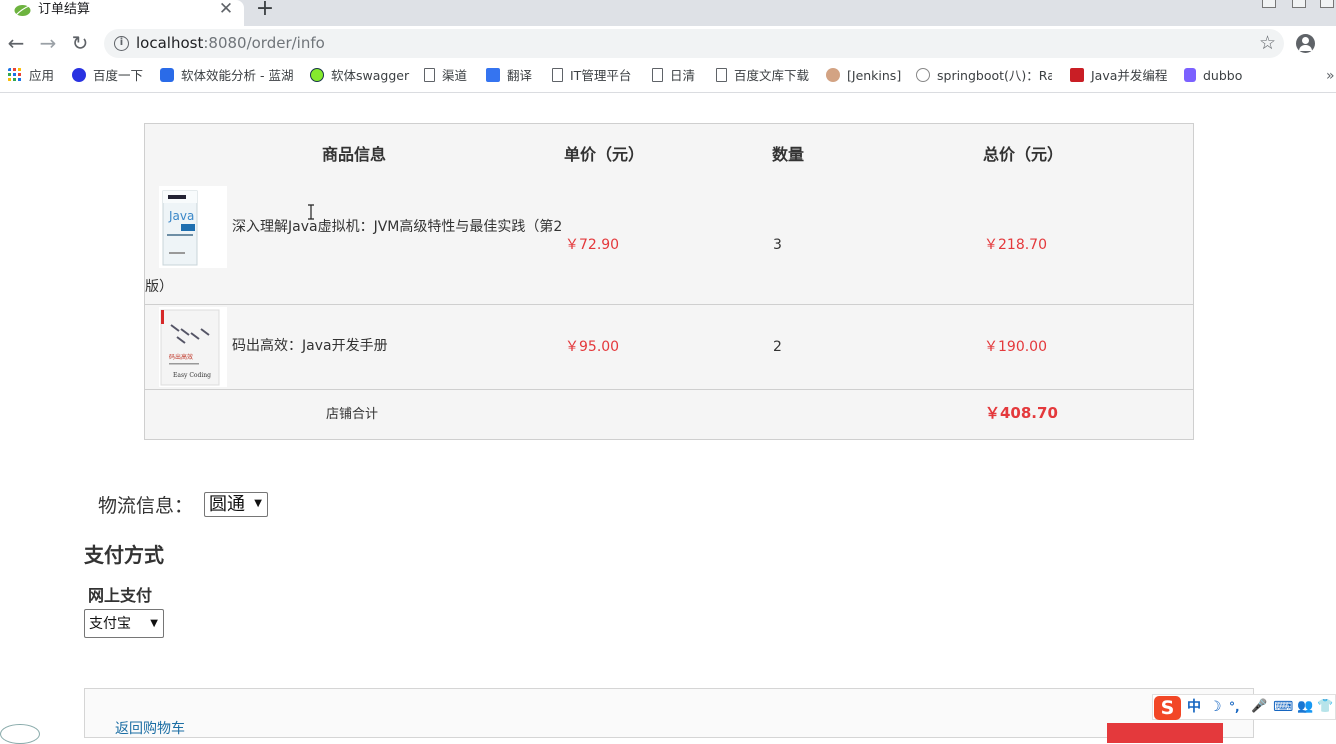  What do you see at coordinates (352, 414) in the screenshot?
I see `store-total-label: 店铺合计` at bounding box center [352, 414].